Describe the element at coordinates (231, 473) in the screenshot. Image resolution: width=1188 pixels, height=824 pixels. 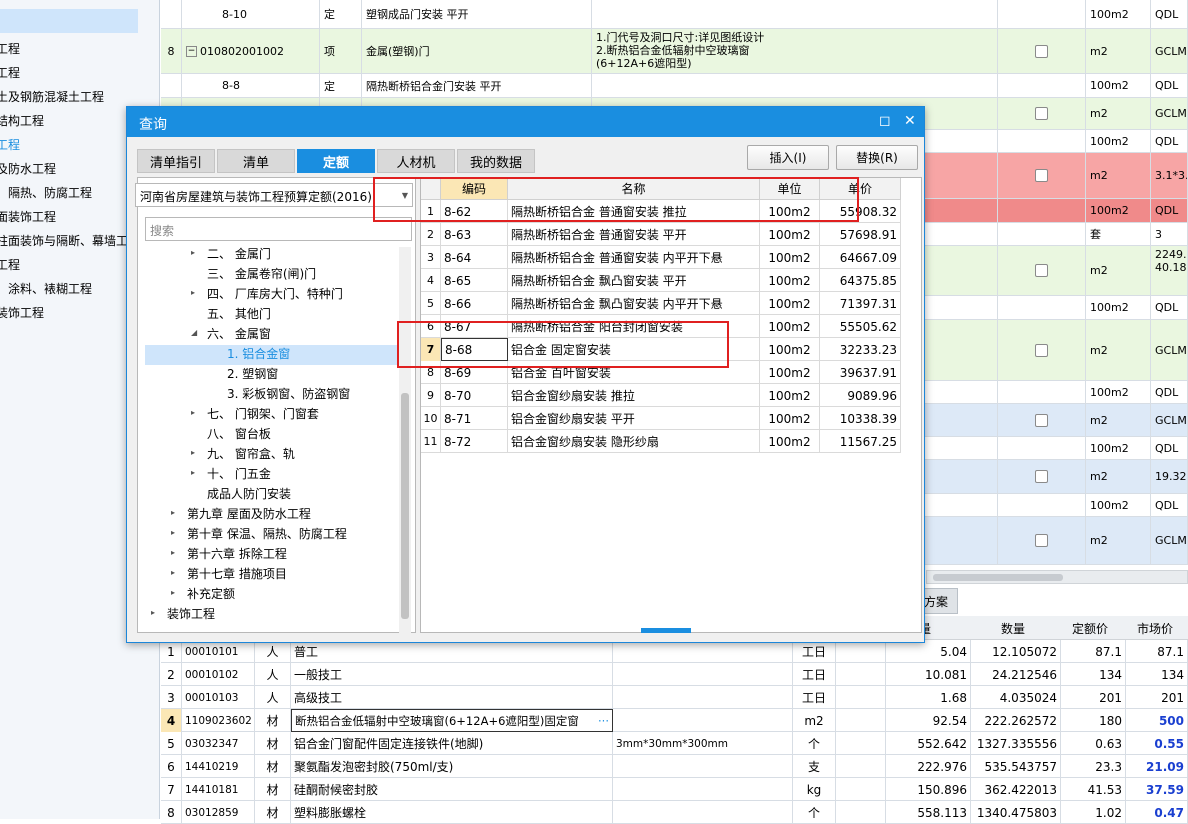
I see `tree-node: ▸ 十、 门五金` at that location.